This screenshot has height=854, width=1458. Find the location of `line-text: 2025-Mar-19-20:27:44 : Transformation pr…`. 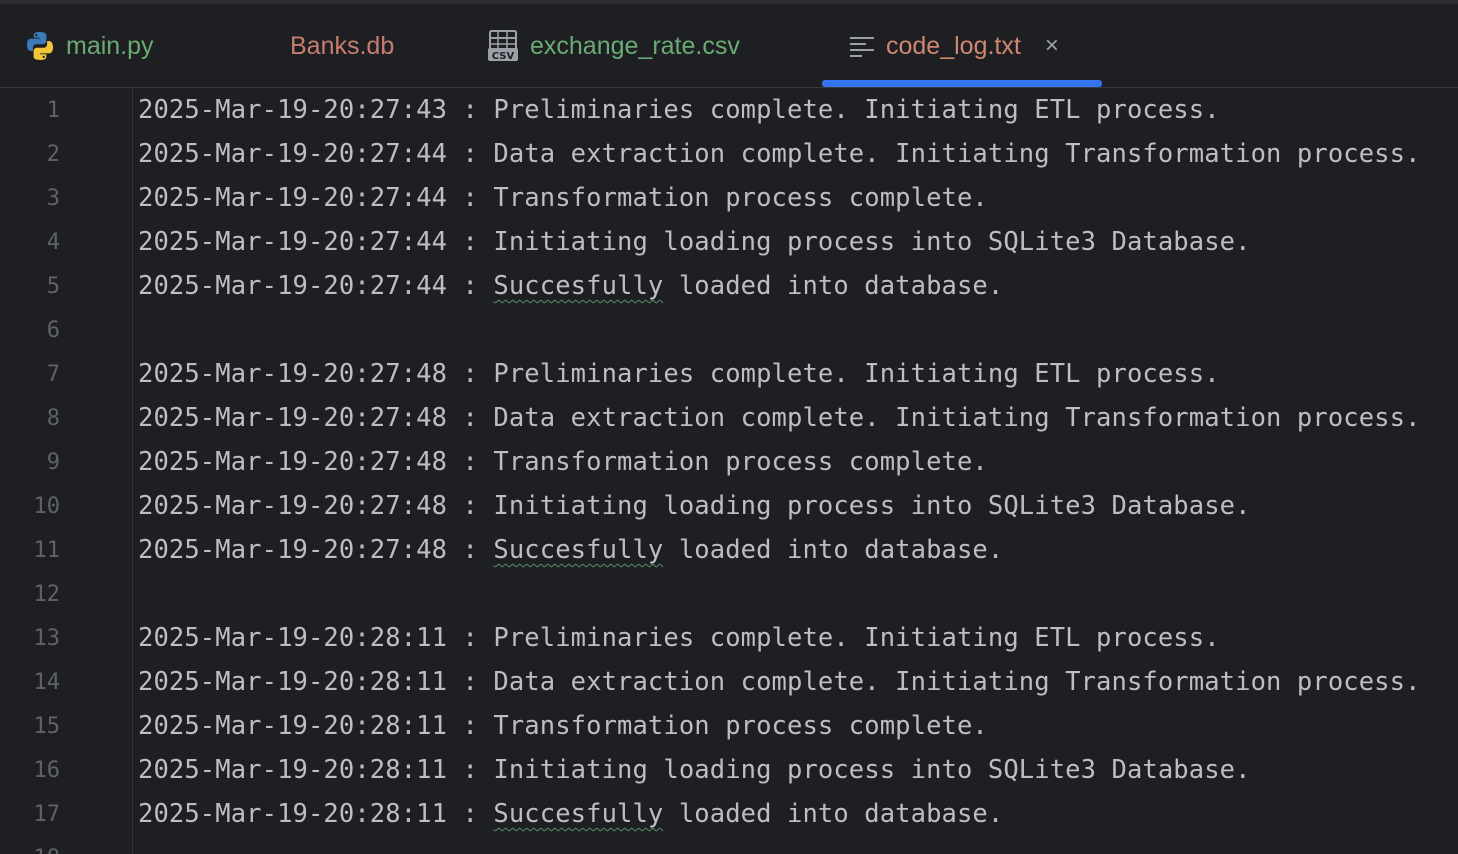

line-text: 2025-Mar-19-20:27:44 : Transformation pr… is located at coordinates (563, 198).